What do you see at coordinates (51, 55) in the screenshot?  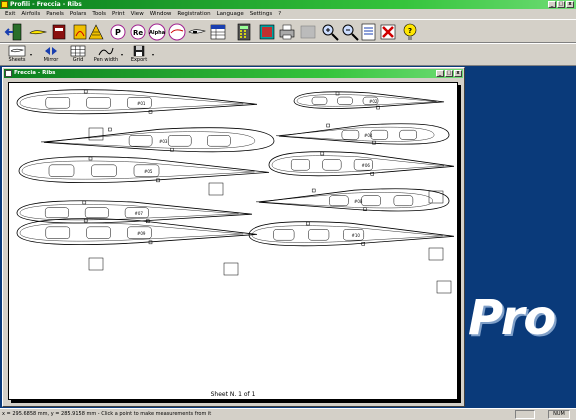 I see `mirror-button: Mirror` at bounding box center [51, 55].